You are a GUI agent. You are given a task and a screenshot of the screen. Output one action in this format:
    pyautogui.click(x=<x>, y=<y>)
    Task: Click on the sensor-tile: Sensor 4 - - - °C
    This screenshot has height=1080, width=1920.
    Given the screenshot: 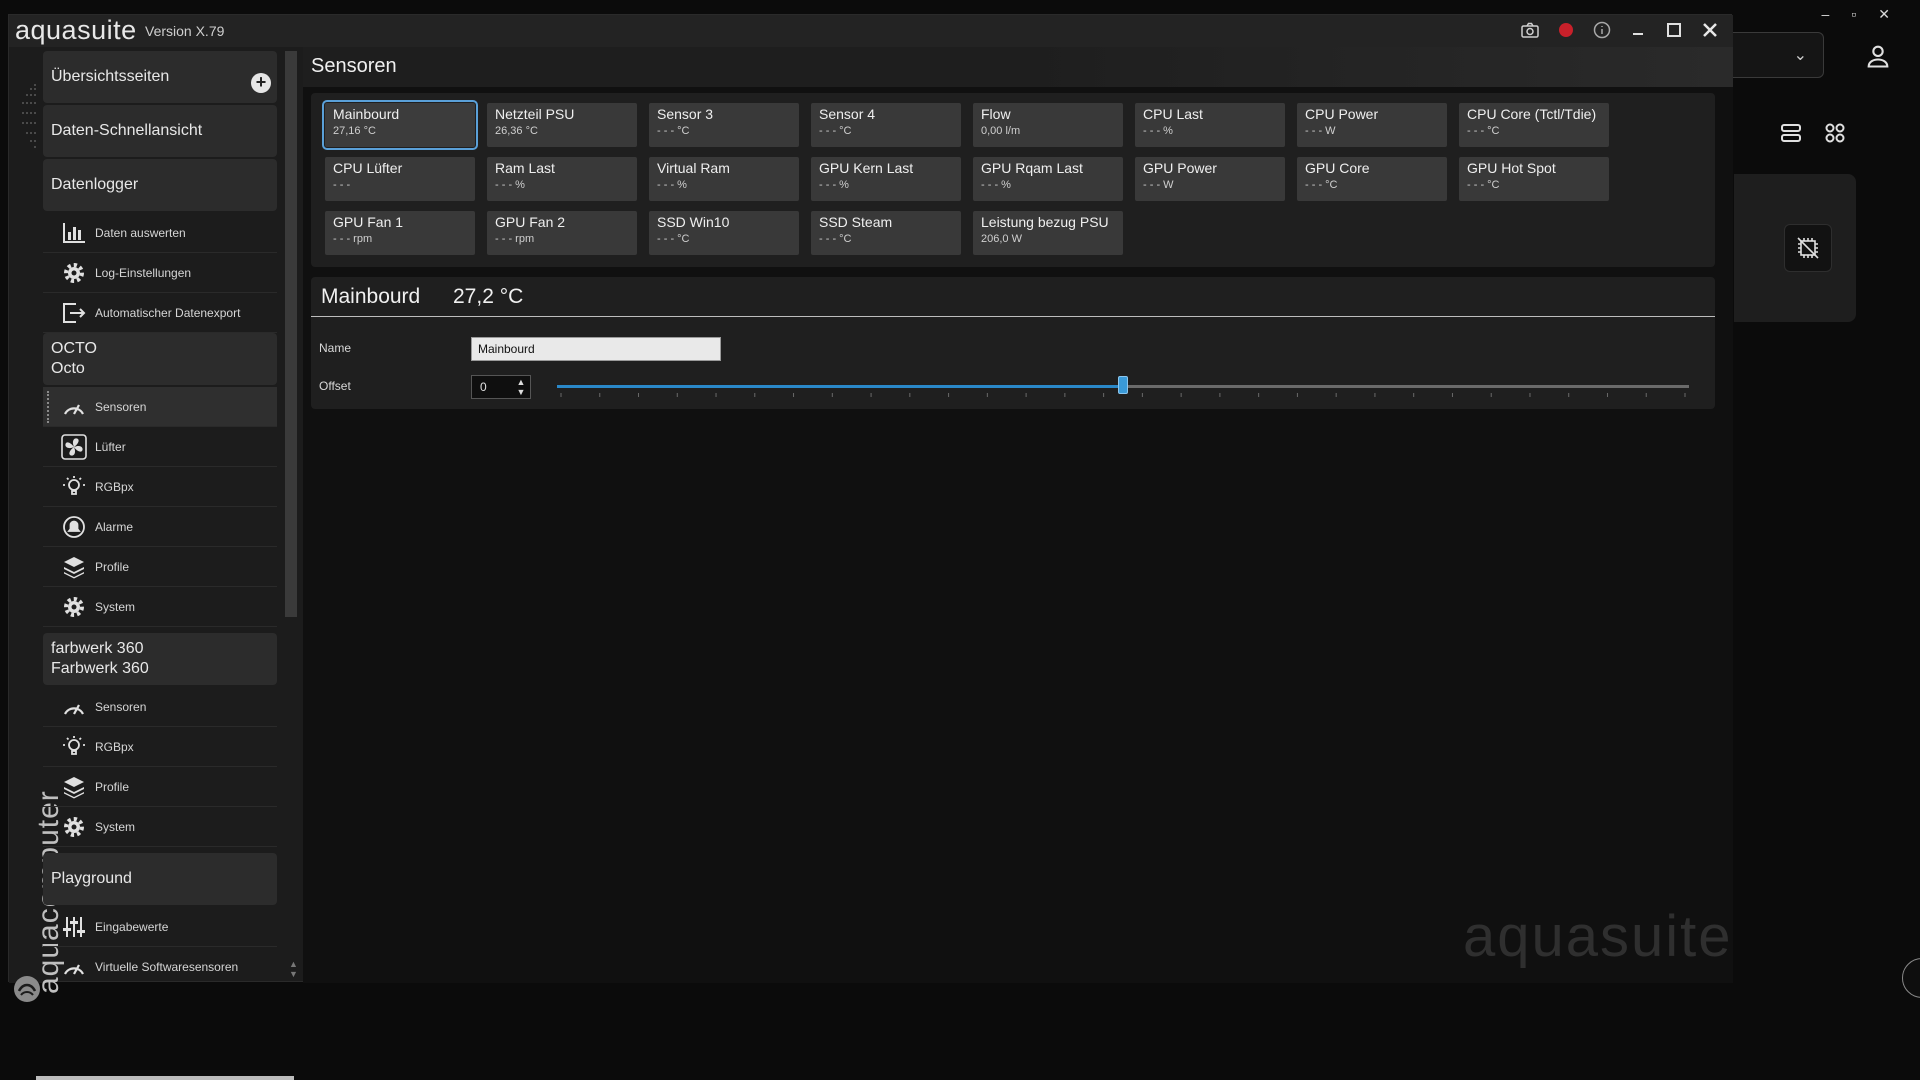 What is the action you would take?
    pyautogui.click(x=886, y=125)
    